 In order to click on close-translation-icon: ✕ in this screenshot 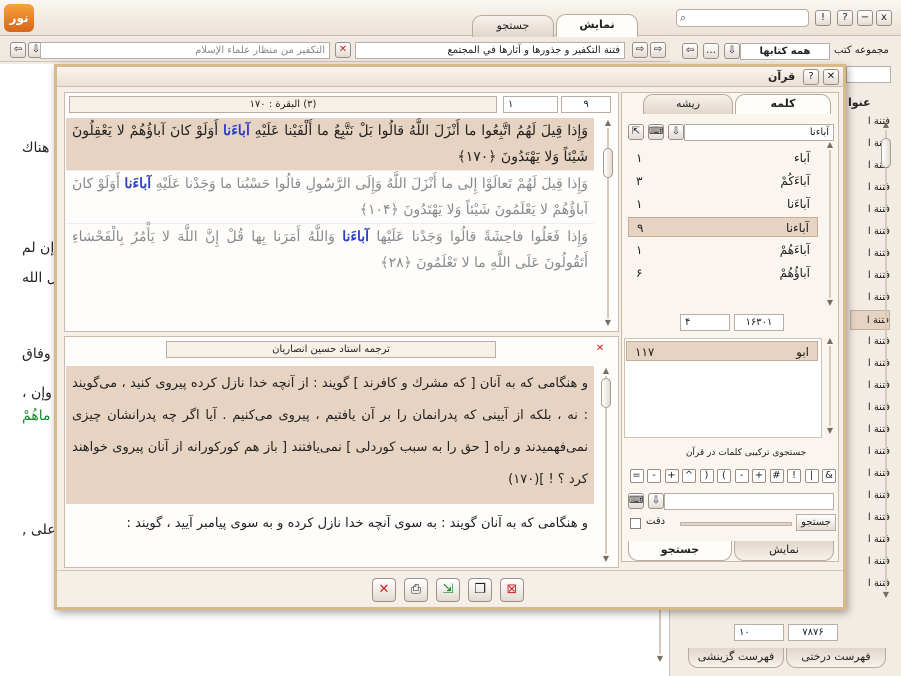, I will do `click(600, 350)`.